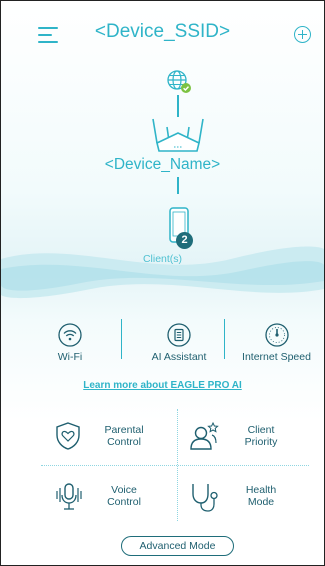 The width and height of the screenshot is (325, 566). Describe the element at coordinates (177, 546) in the screenshot. I see `advanced-mode-button: Advanced Mode` at that location.